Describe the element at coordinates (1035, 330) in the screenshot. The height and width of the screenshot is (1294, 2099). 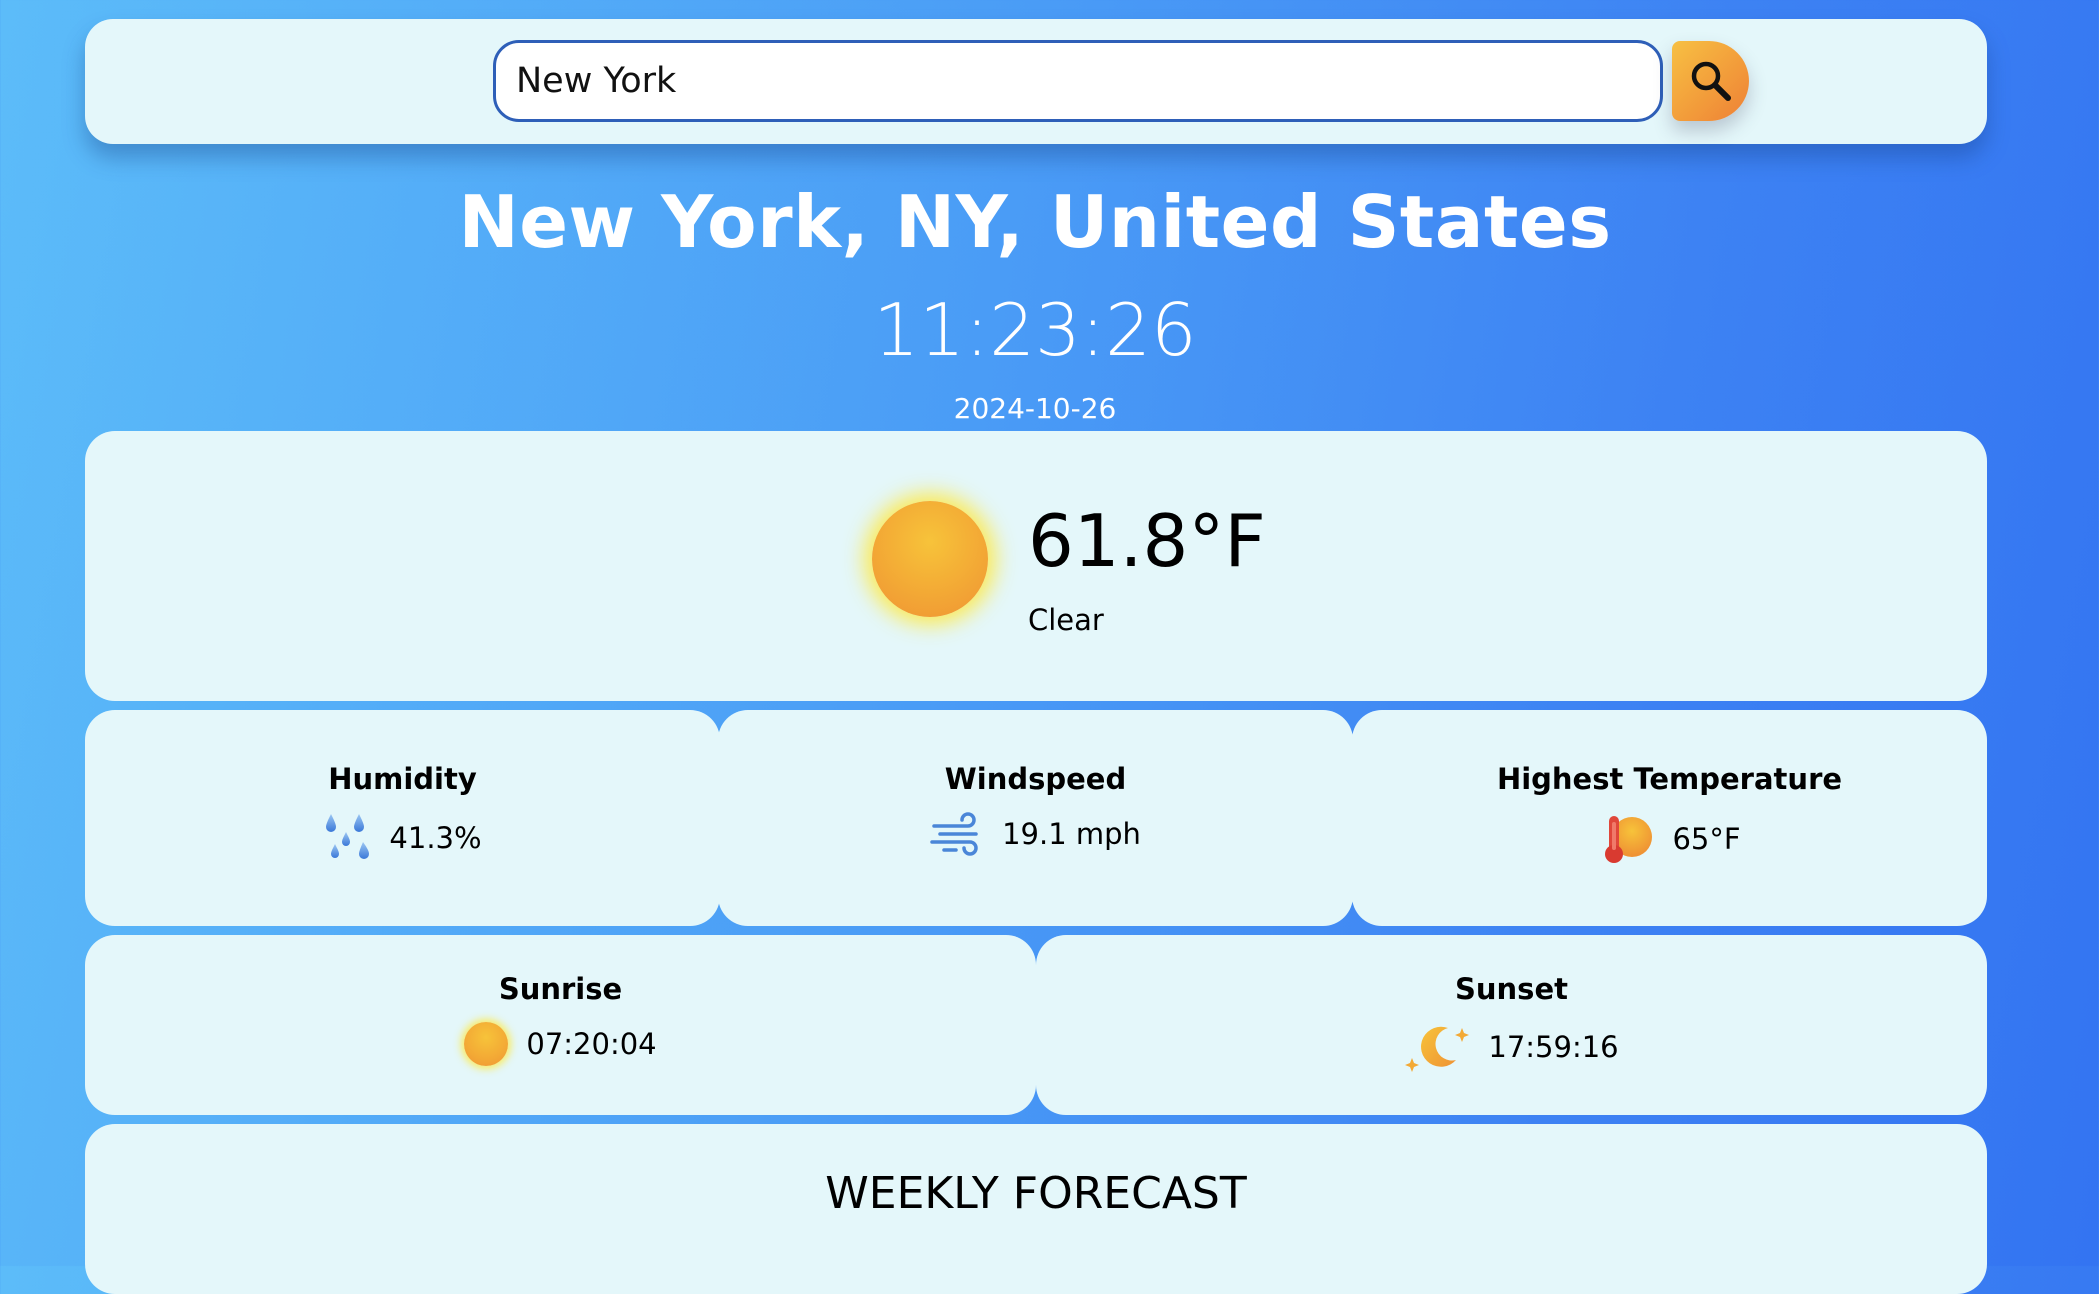
I see `local-time: 11:23:26` at that location.